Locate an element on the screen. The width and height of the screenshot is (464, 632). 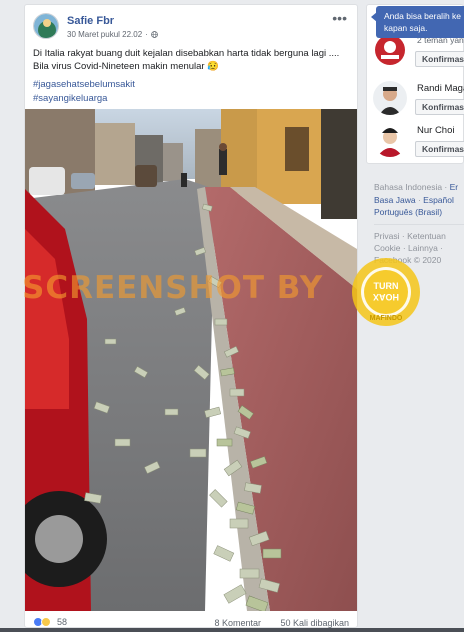
author-avatar is located at coordinates (46, 26).